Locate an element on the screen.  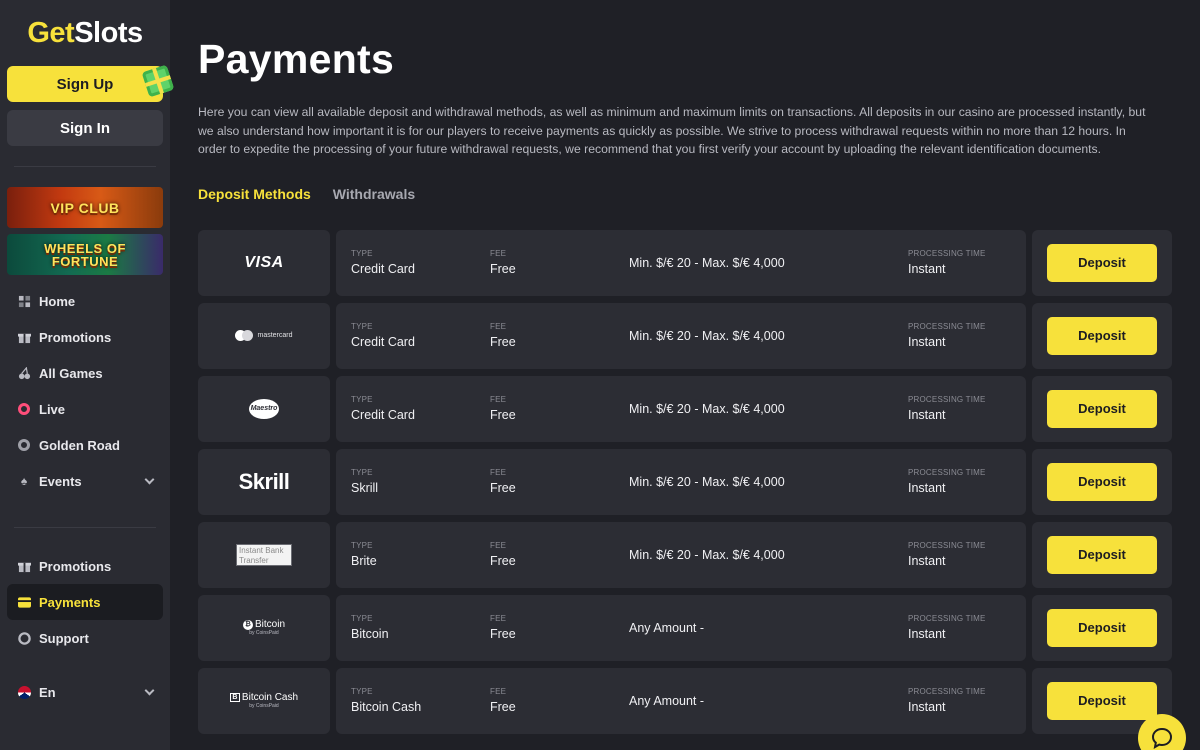
wheel-label-line1: WHEELS OF is located at coordinates (85, 248).